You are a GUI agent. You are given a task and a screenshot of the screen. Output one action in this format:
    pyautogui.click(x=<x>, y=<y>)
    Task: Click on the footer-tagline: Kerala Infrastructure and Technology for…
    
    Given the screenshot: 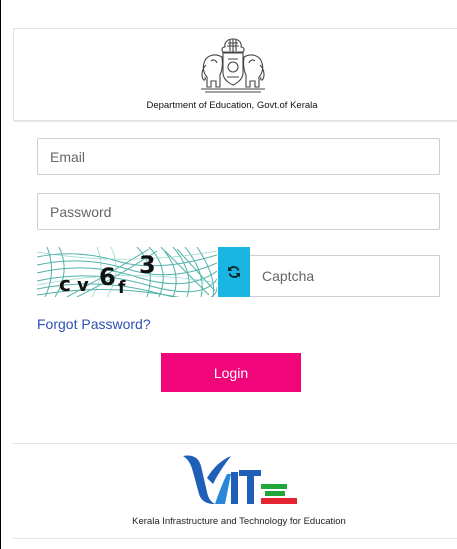 What is the action you would take?
    pyautogui.click(x=239, y=521)
    